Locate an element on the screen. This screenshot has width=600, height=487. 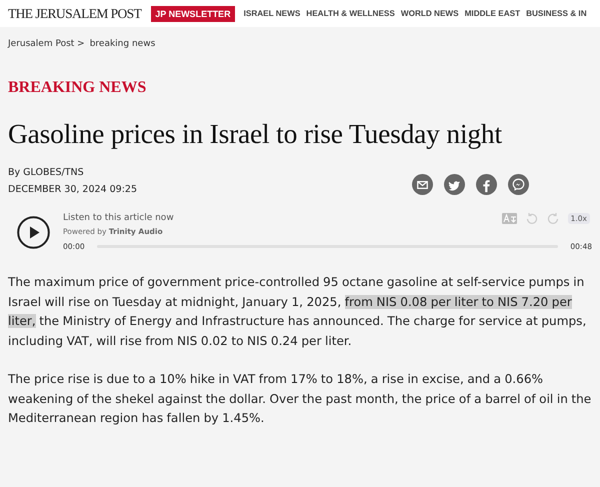
byline: By GLOBES/TNS is located at coordinates (46, 172).